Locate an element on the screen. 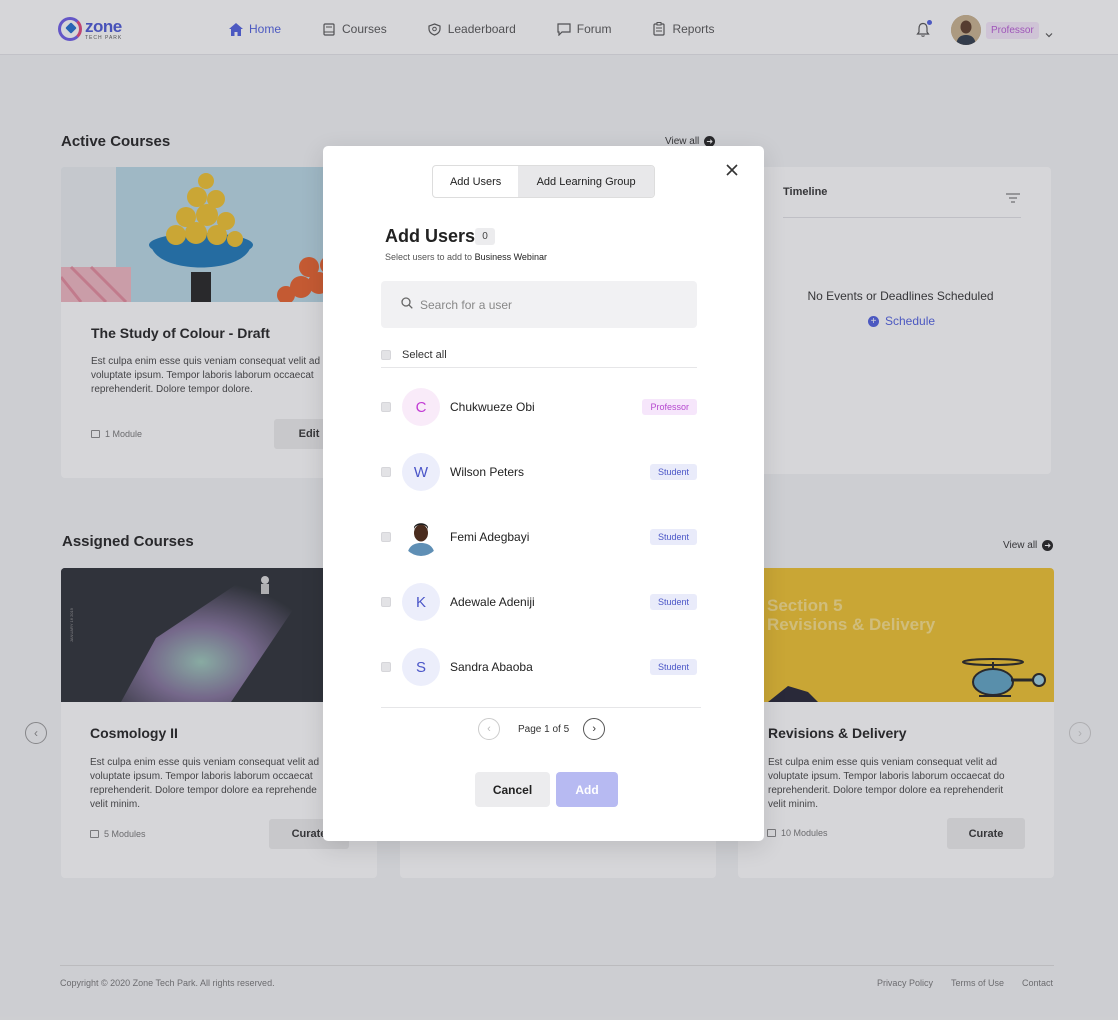  avatar: K is located at coordinates (421, 602).